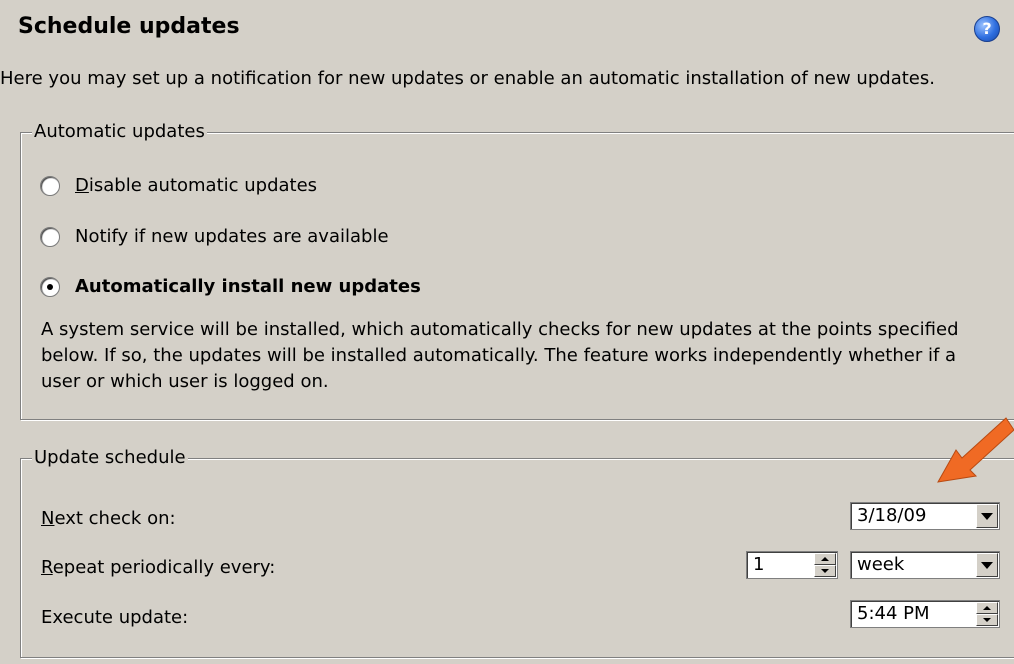 The image size is (1014, 664). I want to click on repeat-count-stepper: 1, so click(792, 565).